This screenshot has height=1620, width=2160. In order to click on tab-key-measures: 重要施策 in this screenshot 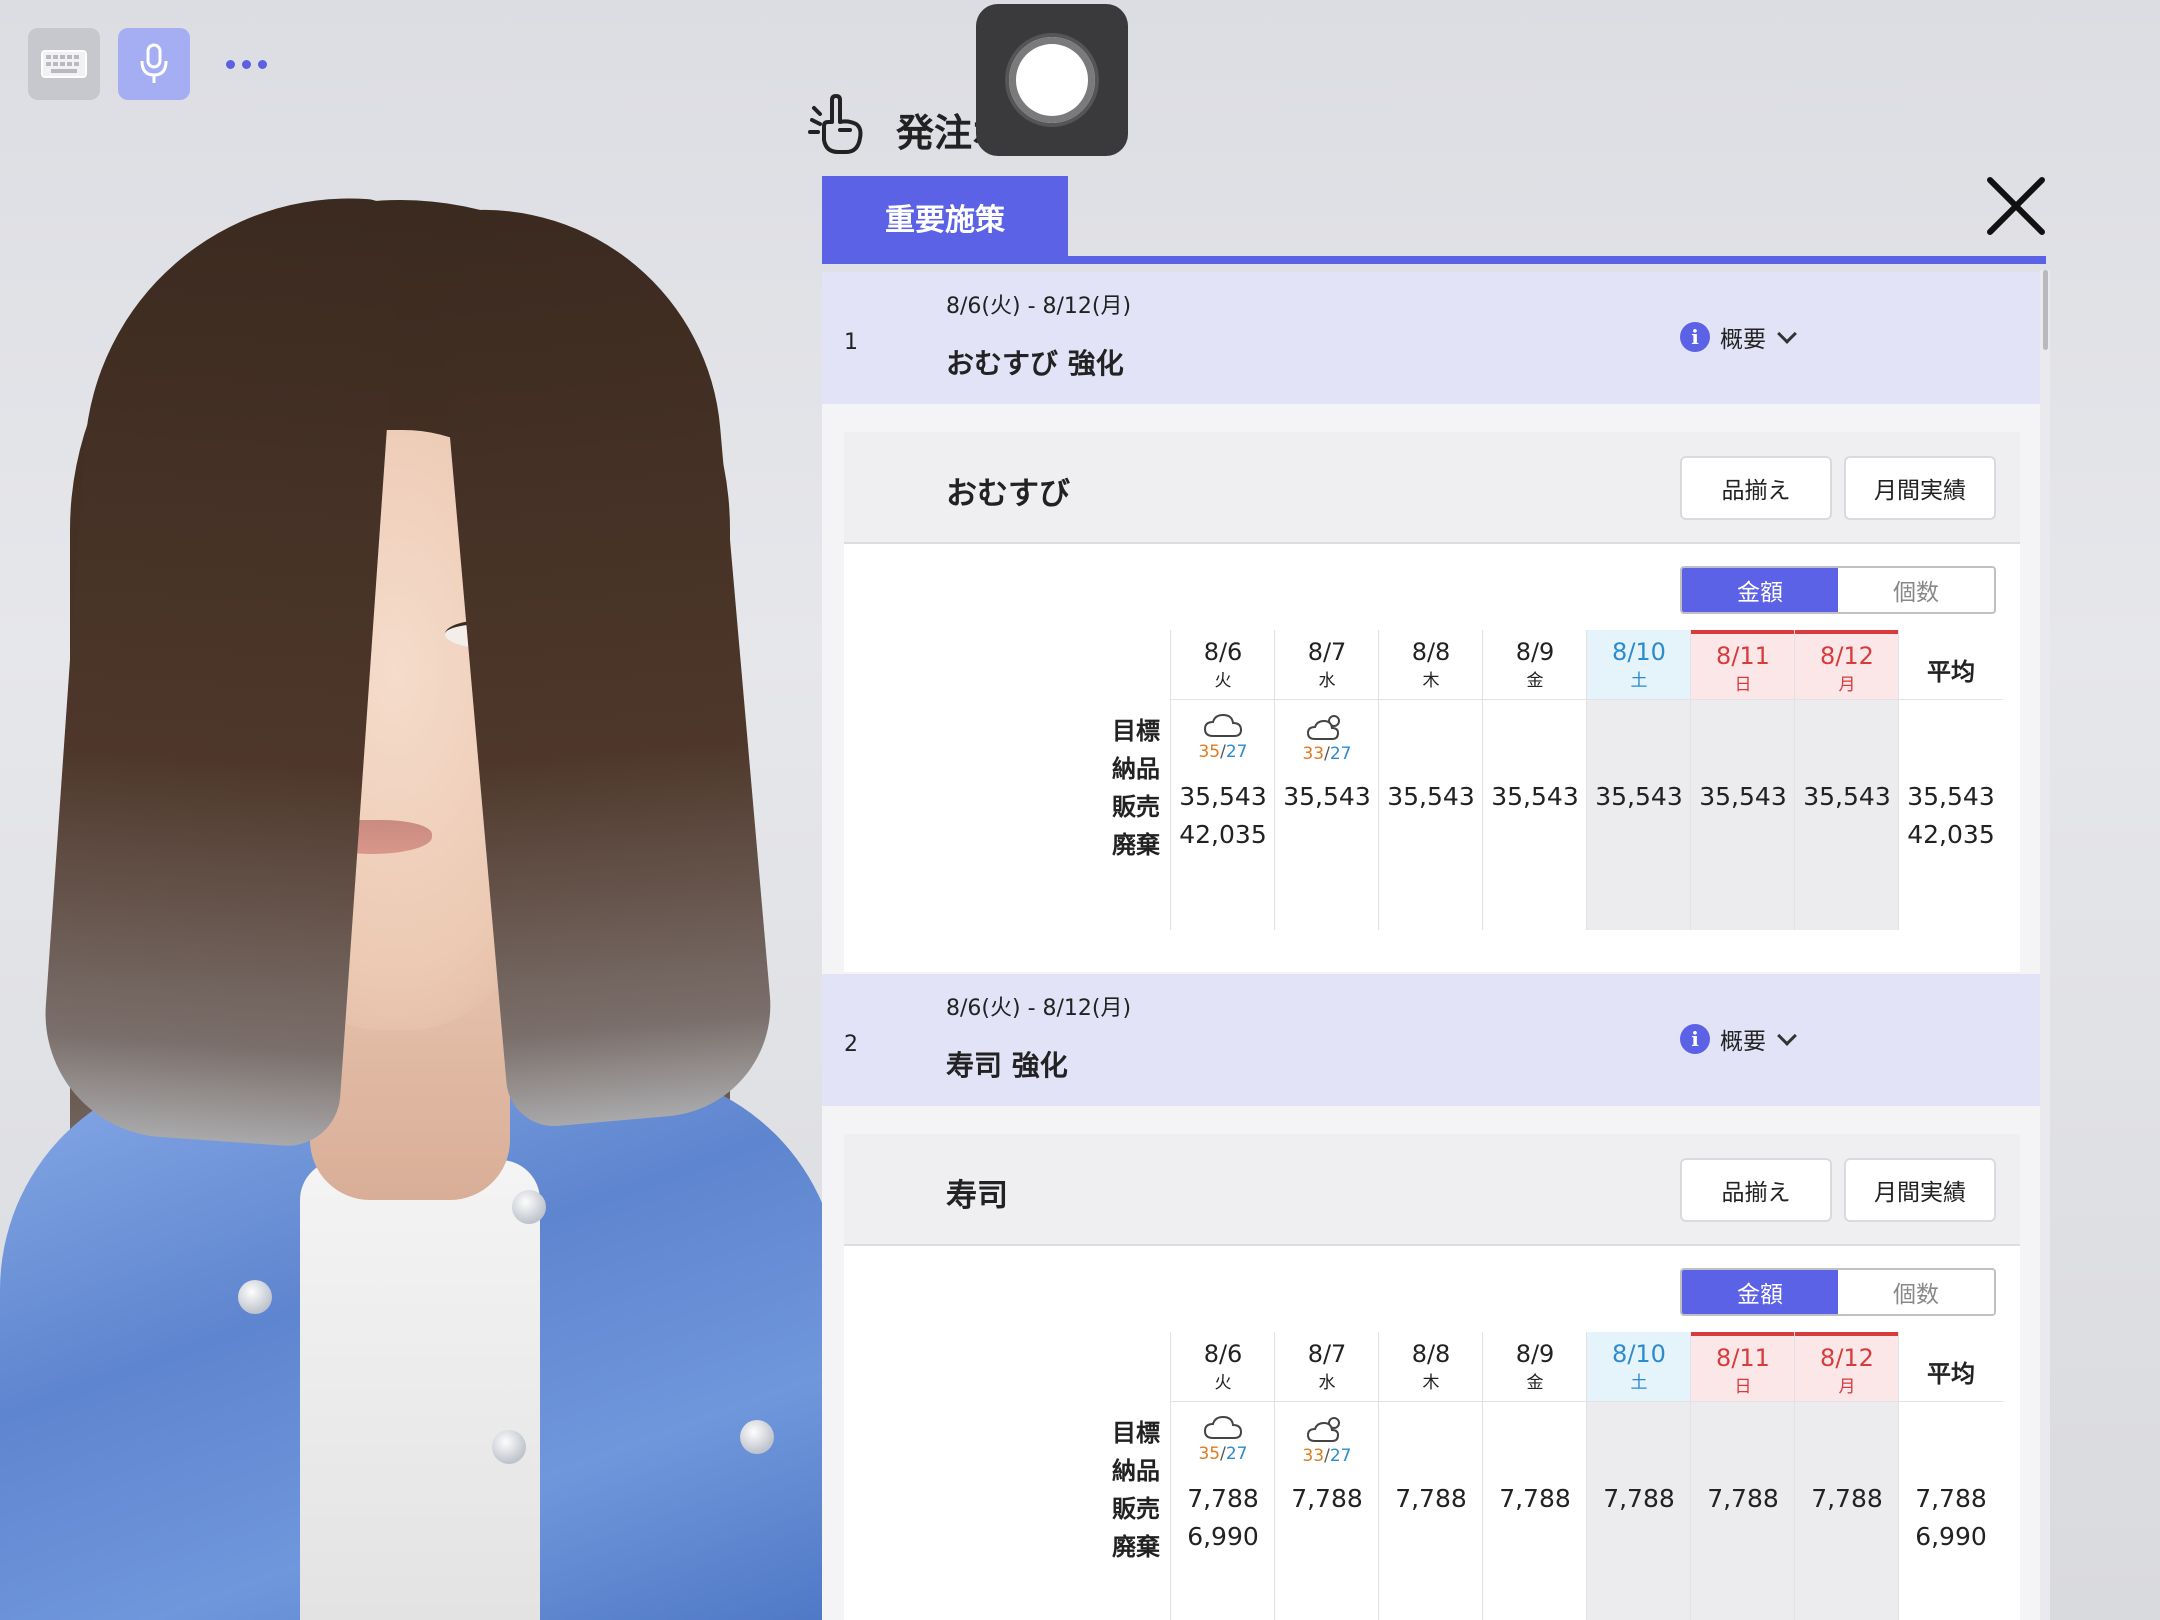, I will do `click(945, 217)`.